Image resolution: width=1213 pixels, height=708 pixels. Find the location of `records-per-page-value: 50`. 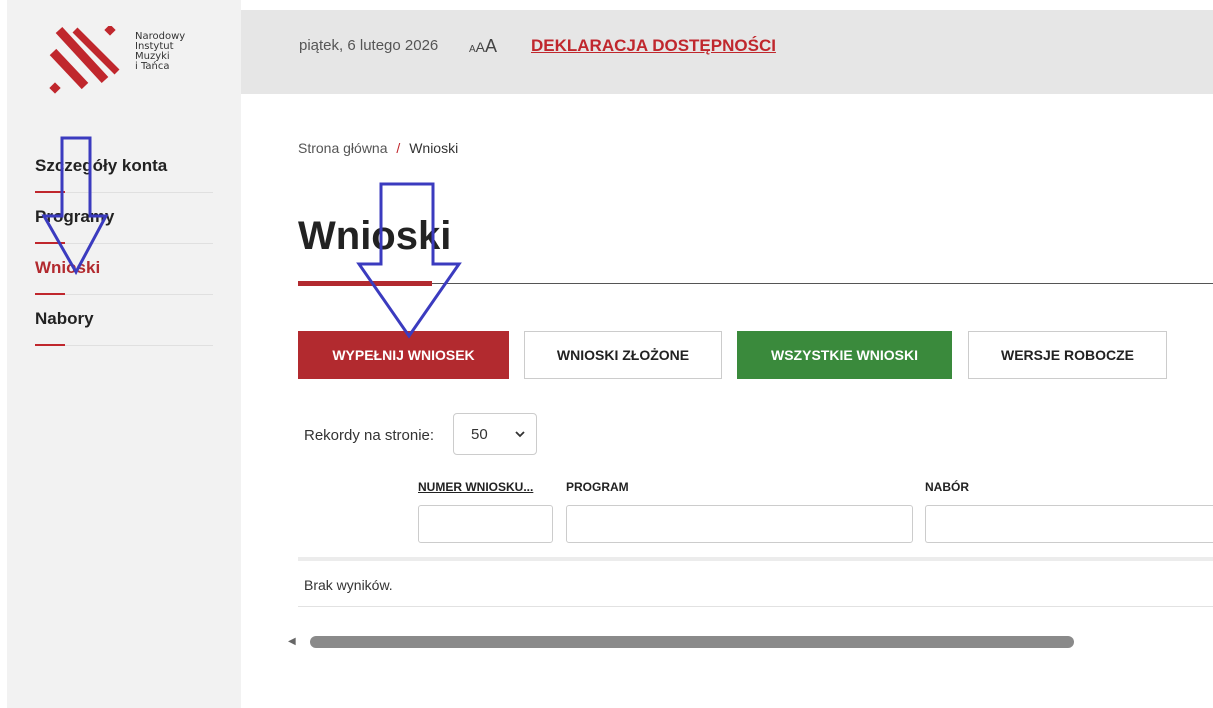

records-per-page-value: 50 is located at coordinates (479, 434).